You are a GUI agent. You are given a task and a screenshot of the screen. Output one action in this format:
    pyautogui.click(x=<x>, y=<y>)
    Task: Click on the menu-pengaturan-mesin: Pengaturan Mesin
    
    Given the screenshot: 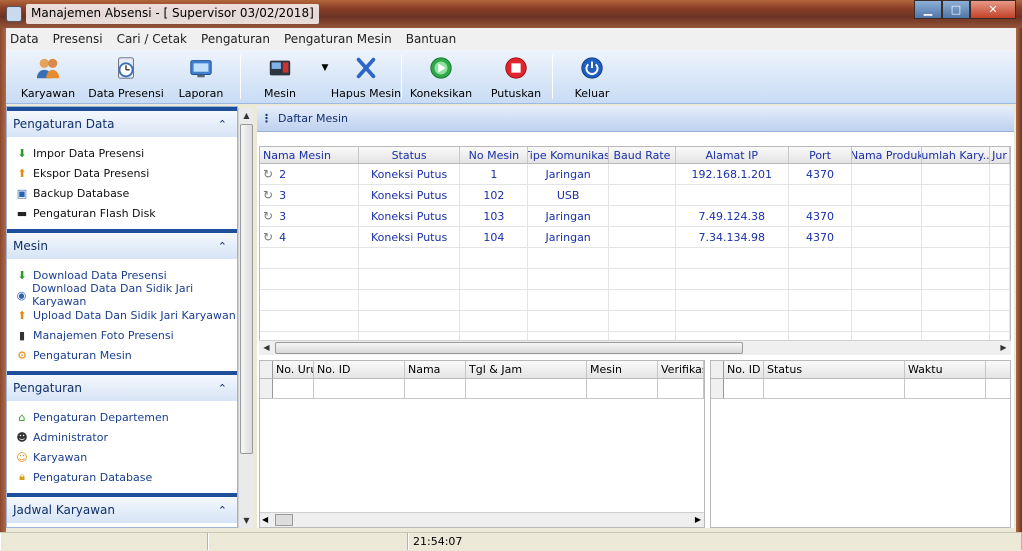 What is the action you would take?
    pyautogui.click(x=338, y=39)
    